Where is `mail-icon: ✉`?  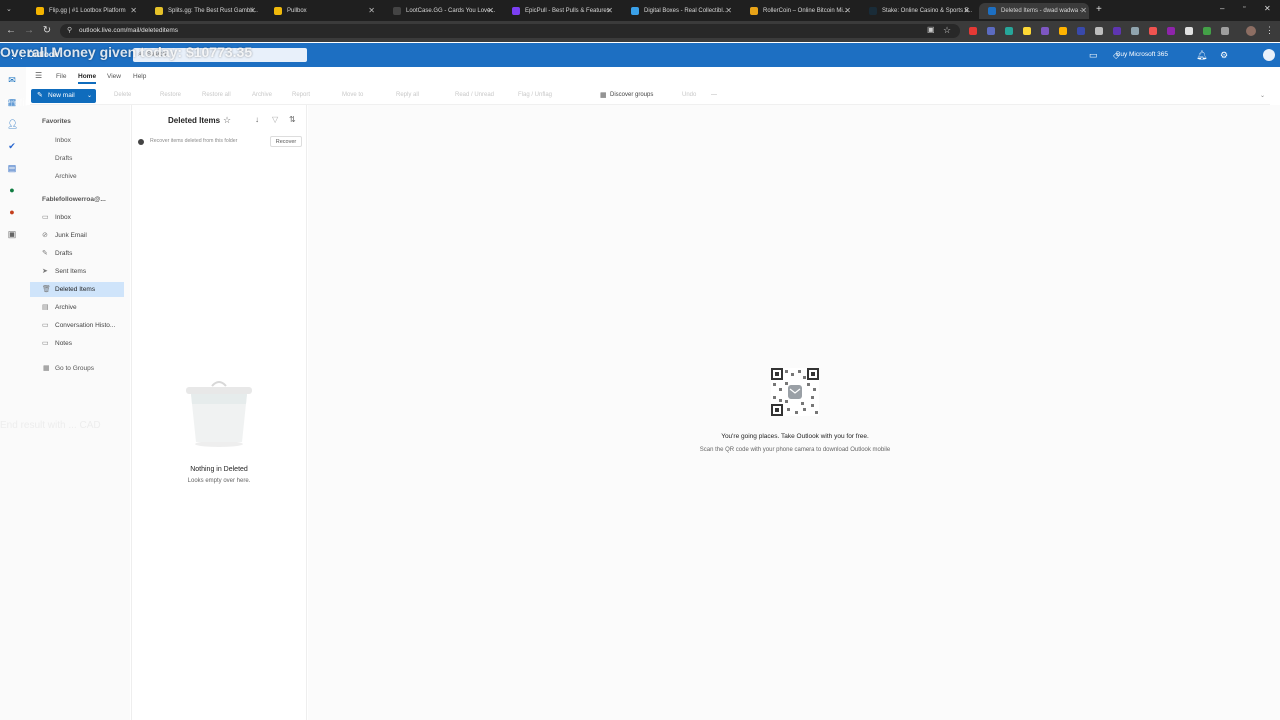 mail-icon: ✉ is located at coordinates (12, 80).